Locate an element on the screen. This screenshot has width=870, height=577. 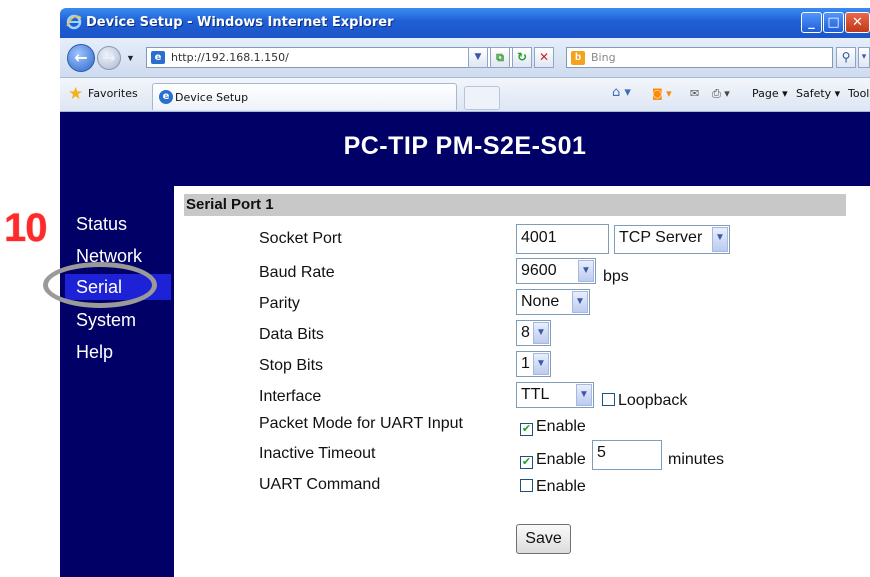
minimize-button: _ is located at coordinates (811, 22).